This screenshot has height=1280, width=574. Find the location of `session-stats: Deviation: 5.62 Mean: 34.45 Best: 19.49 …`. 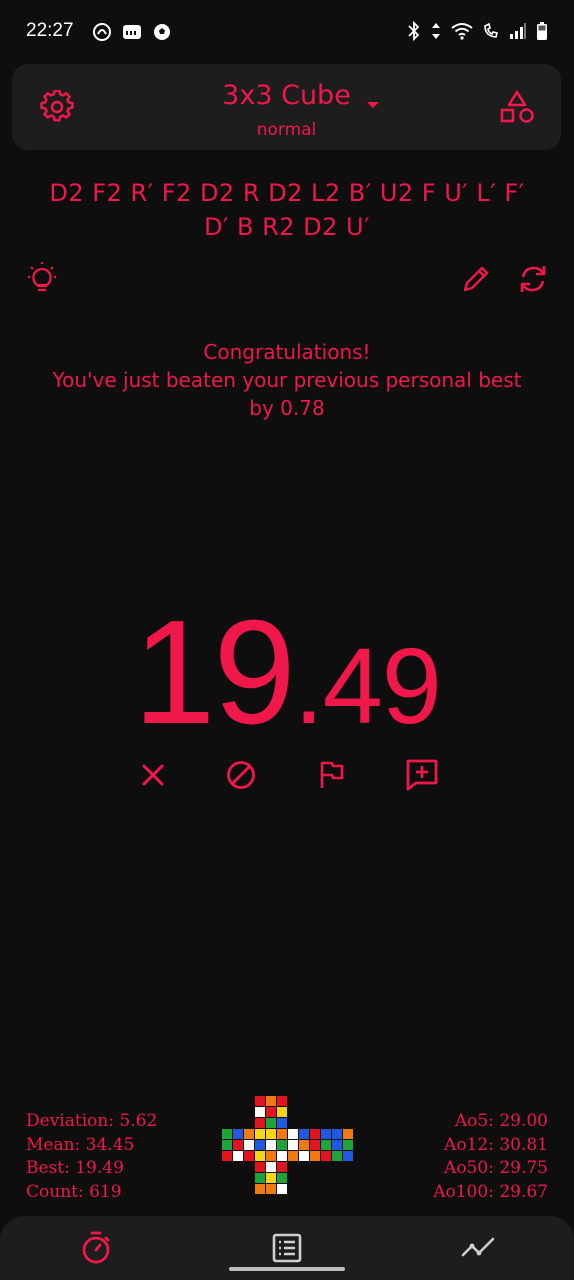

session-stats: Deviation: 5.62 Mean: 34.45 Best: 19.49 … is located at coordinates (91, 1157).